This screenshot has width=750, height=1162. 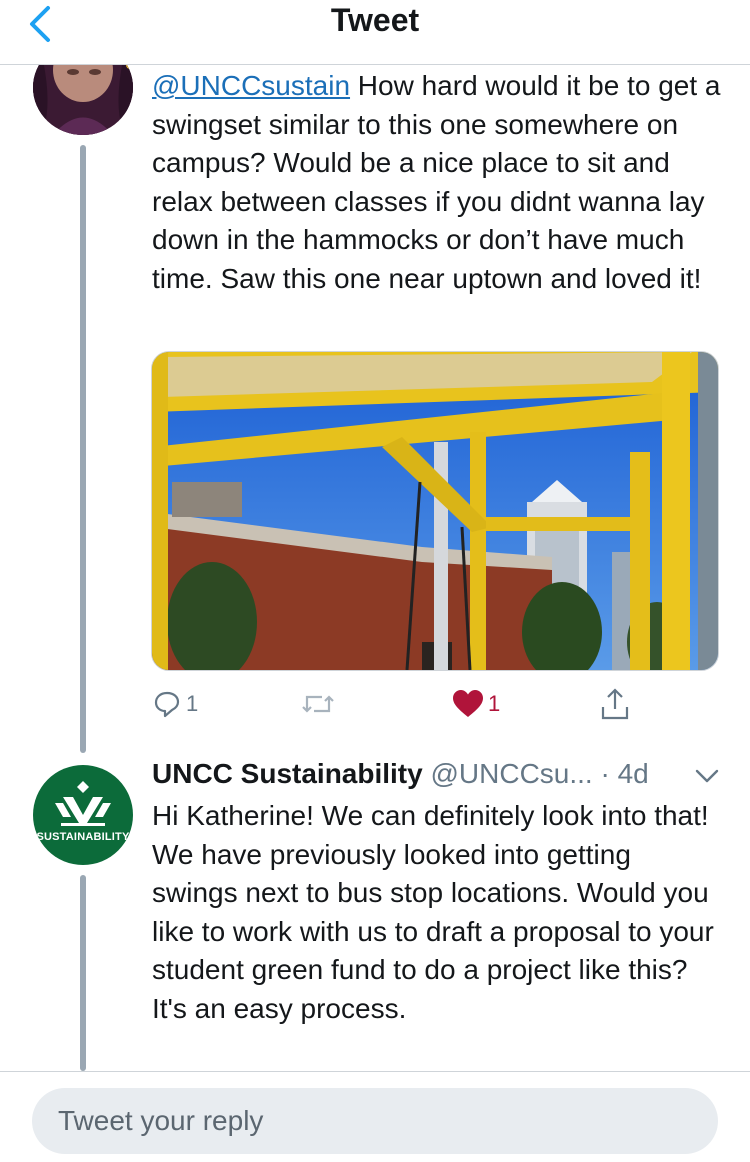 What do you see at coordinates (251, 85) in the screenshot?
I see `mention-link: @UNCCsustain` at bounding box center [251, 85].